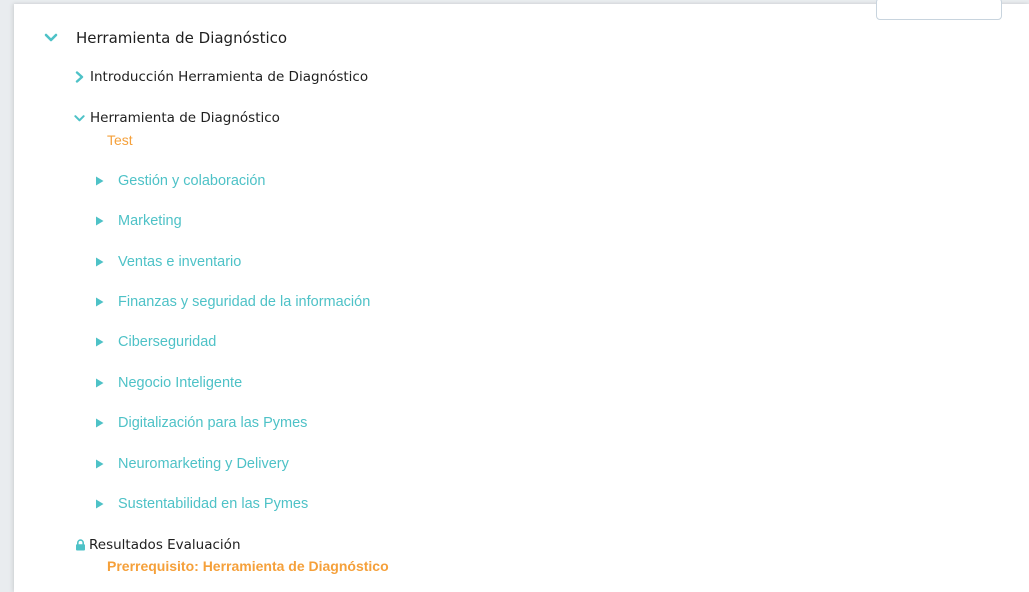  I want to click on test-item: Negocio Inteligente, so click(544, 383).